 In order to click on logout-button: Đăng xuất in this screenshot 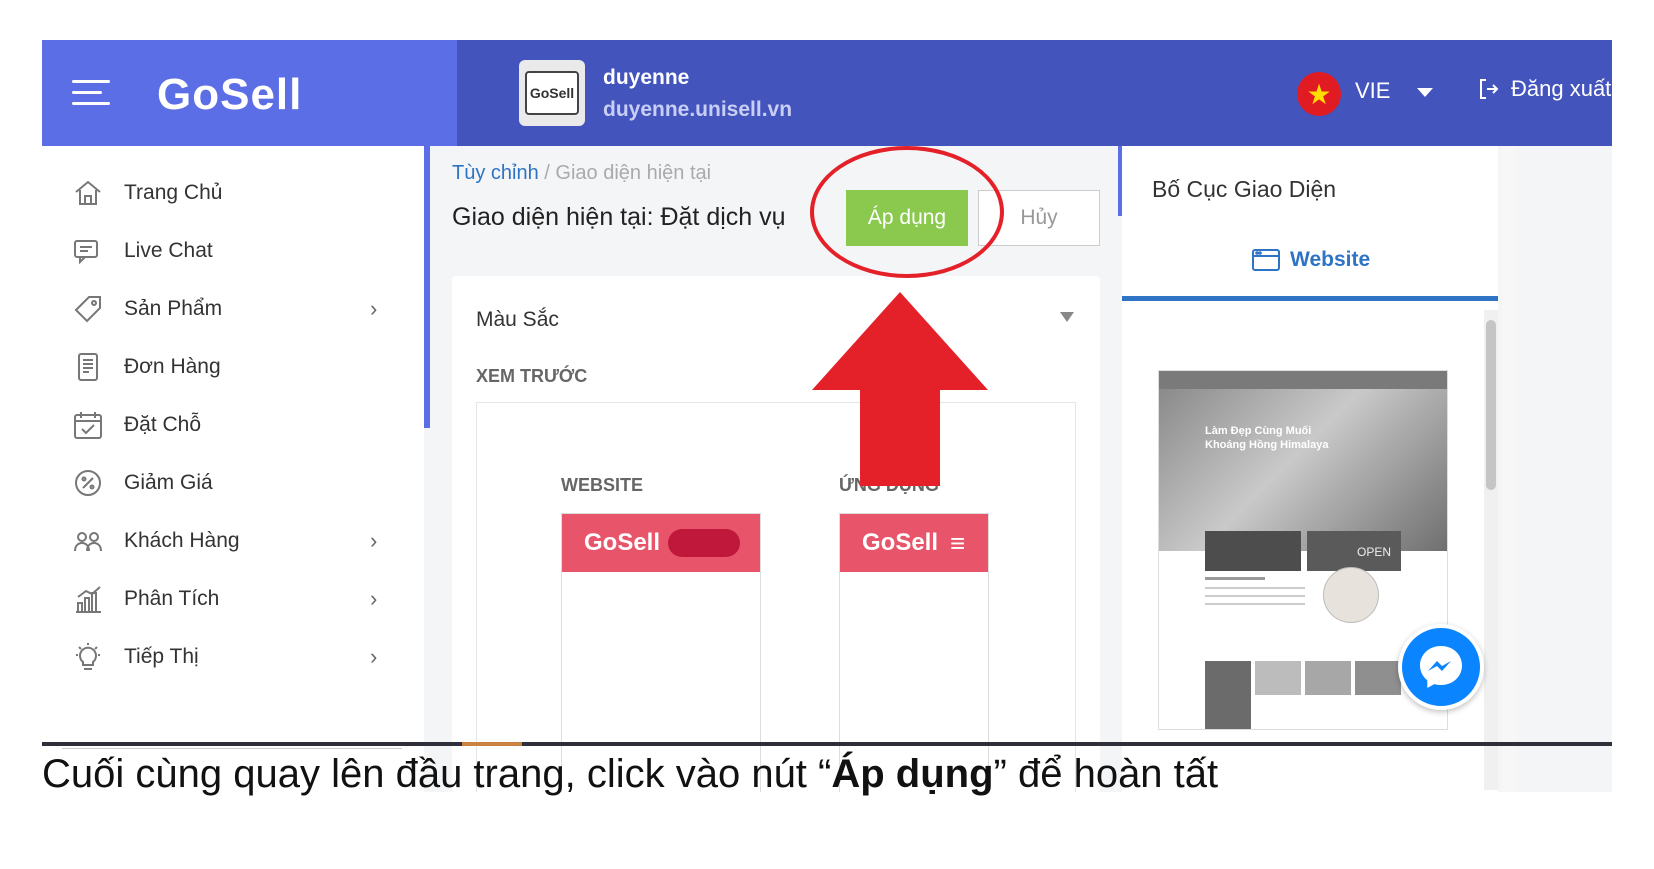, I will do `click(1544, 89)`.